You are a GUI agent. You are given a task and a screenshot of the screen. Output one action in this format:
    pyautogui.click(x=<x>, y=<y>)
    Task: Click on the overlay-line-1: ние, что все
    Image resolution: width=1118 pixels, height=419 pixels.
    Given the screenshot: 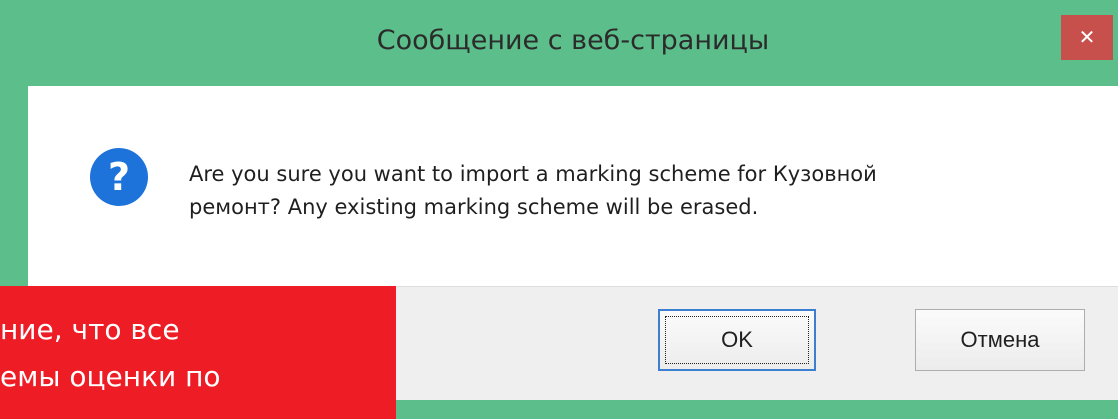 What is the action you would take?
    pyautogui.click(x=90, y=329)
    